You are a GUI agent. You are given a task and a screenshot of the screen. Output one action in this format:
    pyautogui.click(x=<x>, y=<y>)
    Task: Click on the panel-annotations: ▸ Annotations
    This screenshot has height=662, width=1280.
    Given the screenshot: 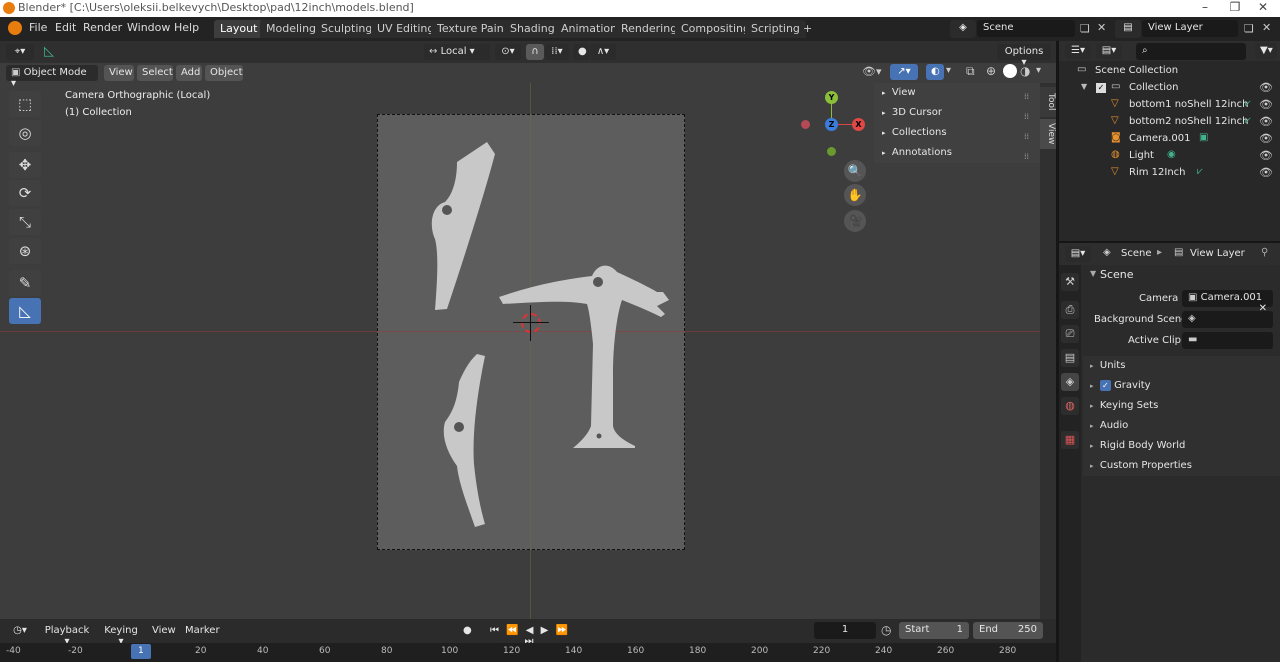 What is the action you would take?
    pyautogui.click(x=917, y=152)
    